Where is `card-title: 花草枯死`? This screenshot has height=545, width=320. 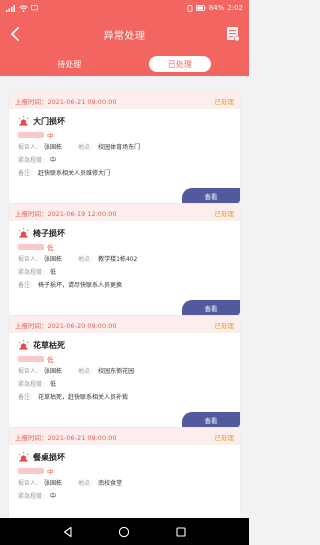 card-title: 花草枯死 is located at coordinates (49, 345).